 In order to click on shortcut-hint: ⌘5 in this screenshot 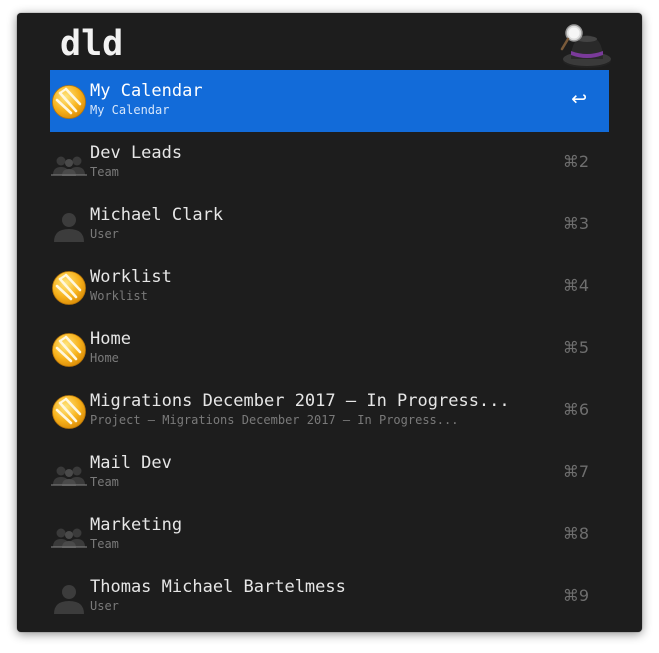, I will do `click(575, 347)`.